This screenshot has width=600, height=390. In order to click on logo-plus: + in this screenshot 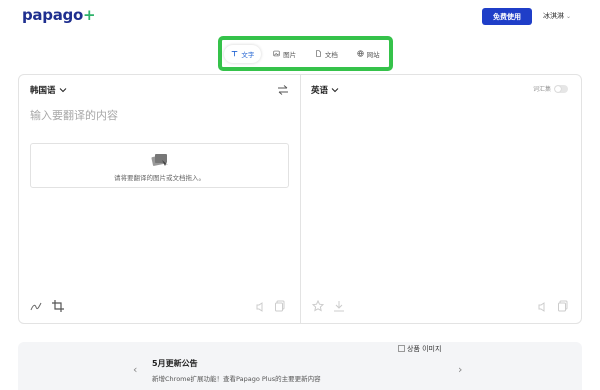, I will do `click(89, 15)`.